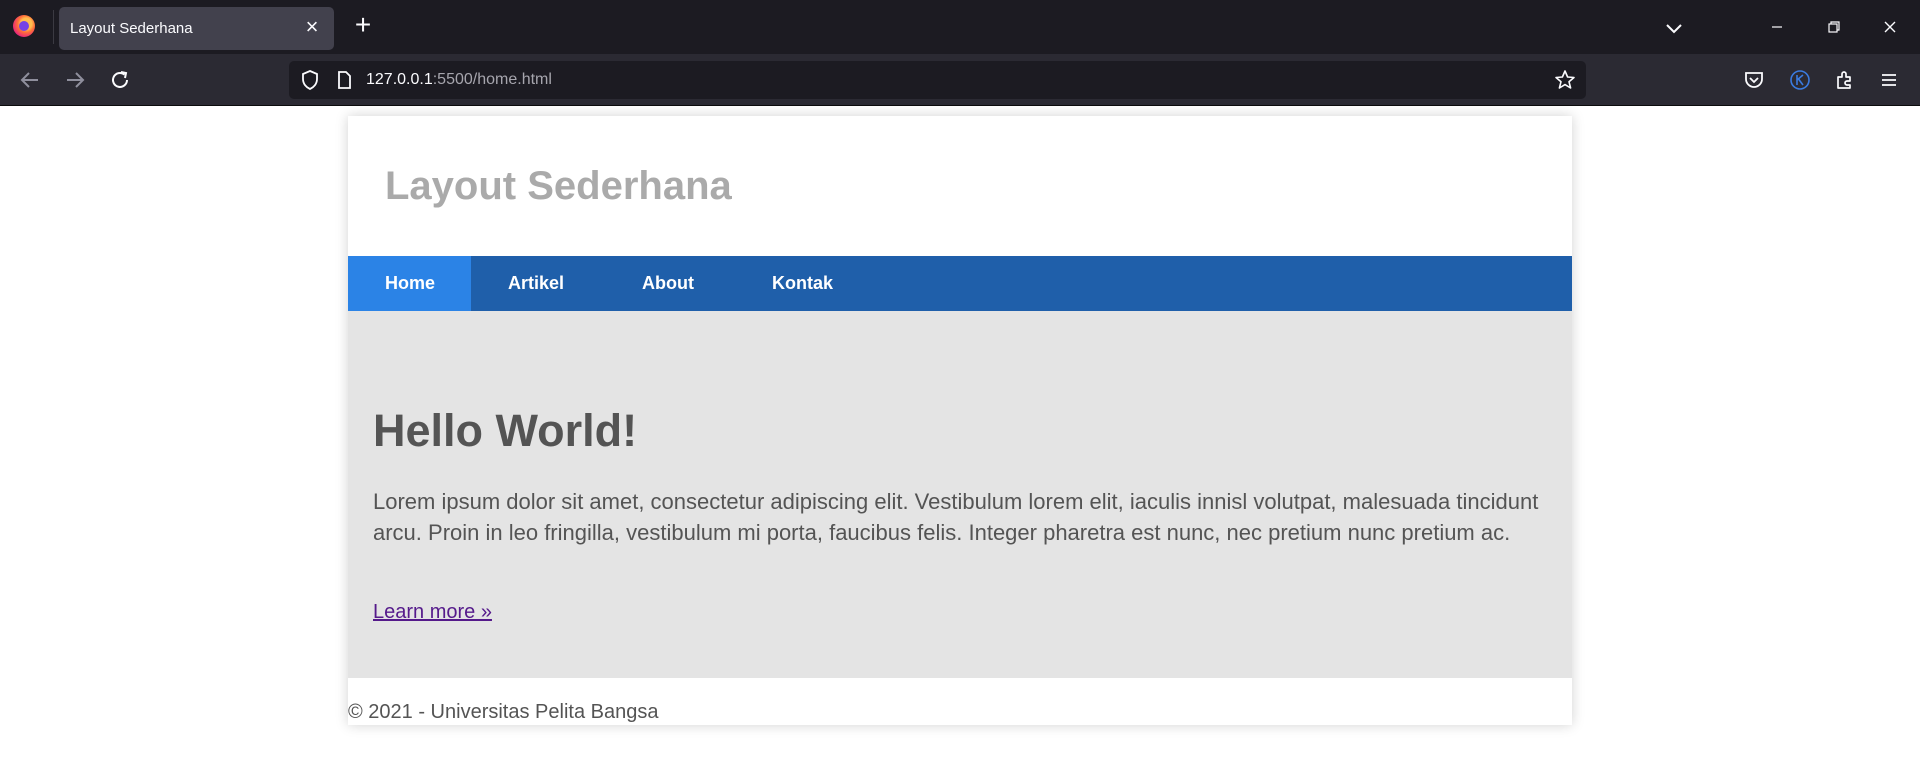 The height and width of the screenshot is (780, 1920). What do you see at coordinates (120, 80) in the screenshot?
I see `reload-icon` at bounding box center [120, 80].